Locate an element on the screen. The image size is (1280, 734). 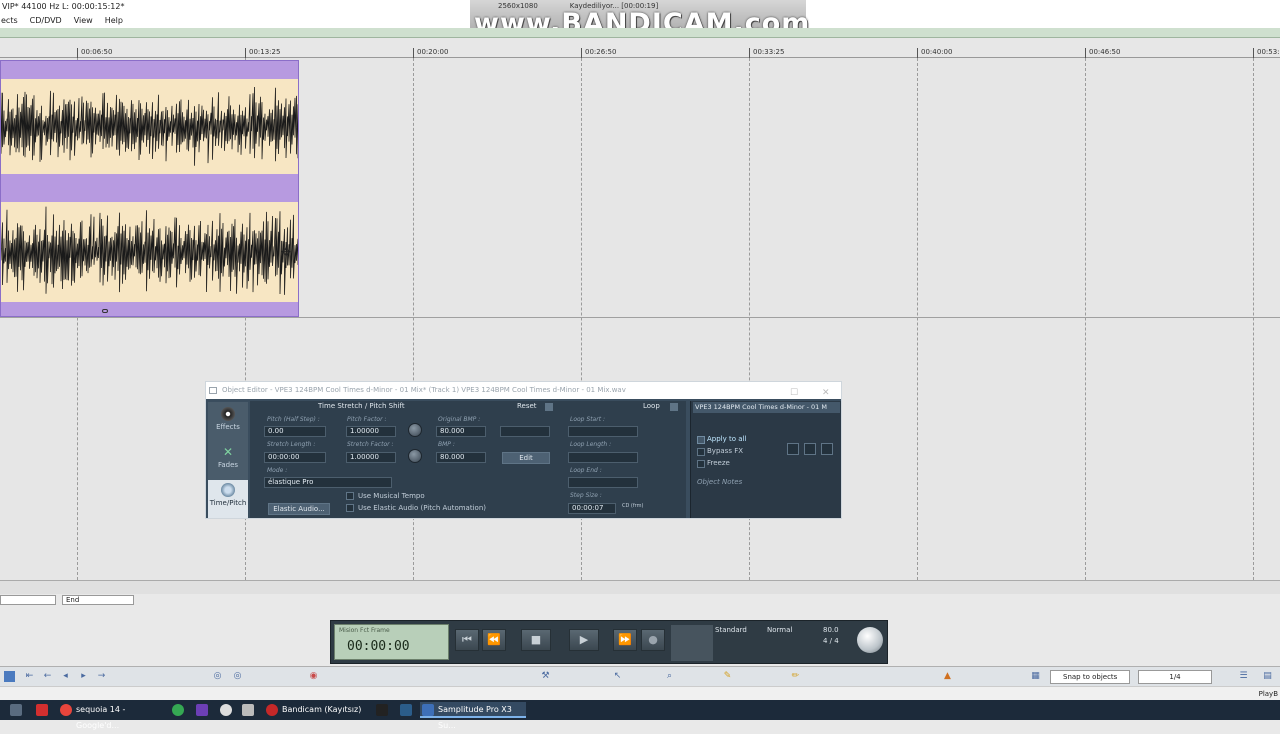
layout-icon: ▤ is located at coordinates (1267, 676).